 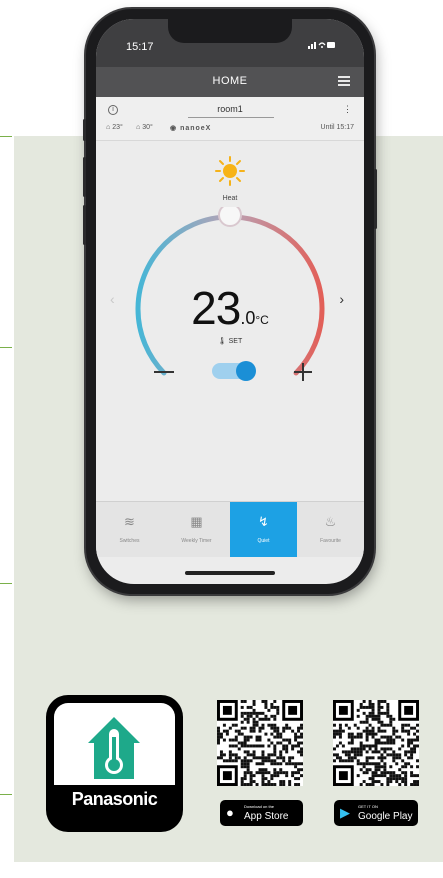 I want to click on tab-favourite: ♨ Favourite, so click(x=330, y=529).